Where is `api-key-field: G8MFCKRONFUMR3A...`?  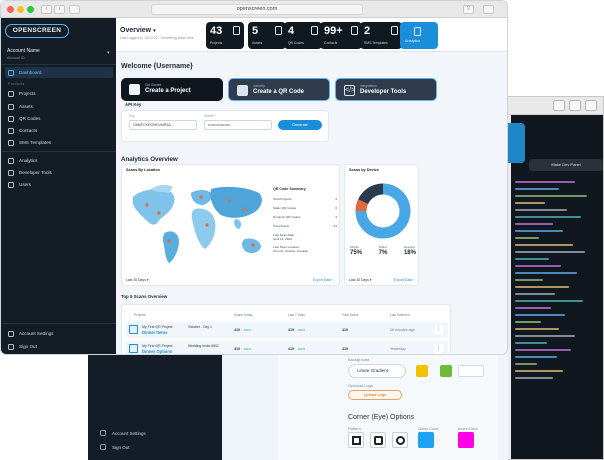
api-key-field: G8MFCKRONFUMR3A... is located at coordinates (163, 125).